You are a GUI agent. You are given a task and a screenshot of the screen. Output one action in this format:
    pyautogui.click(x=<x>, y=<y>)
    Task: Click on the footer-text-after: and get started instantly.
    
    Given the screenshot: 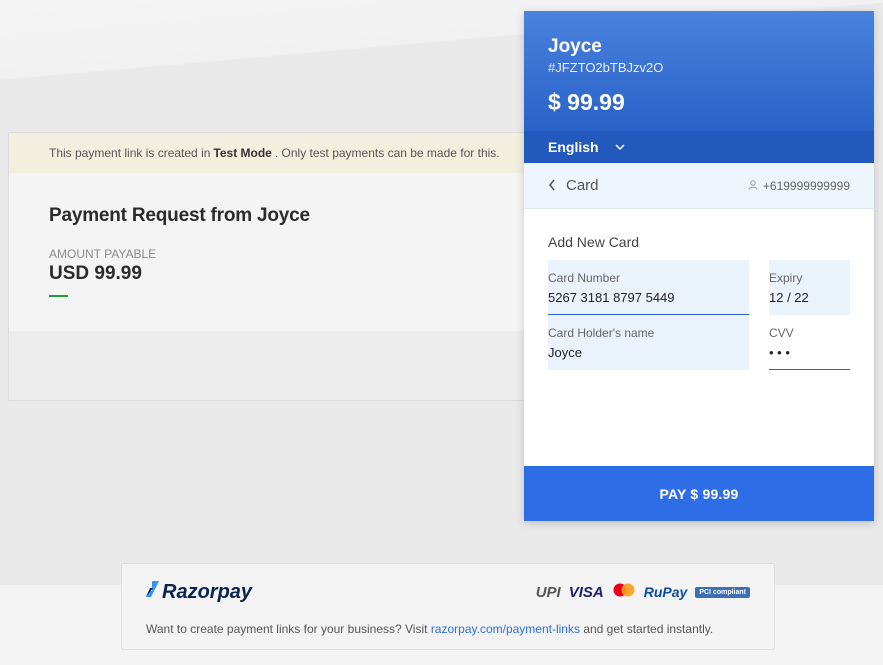 What is the action you would take?
    pyautogui.click(x=648, y=629)
    